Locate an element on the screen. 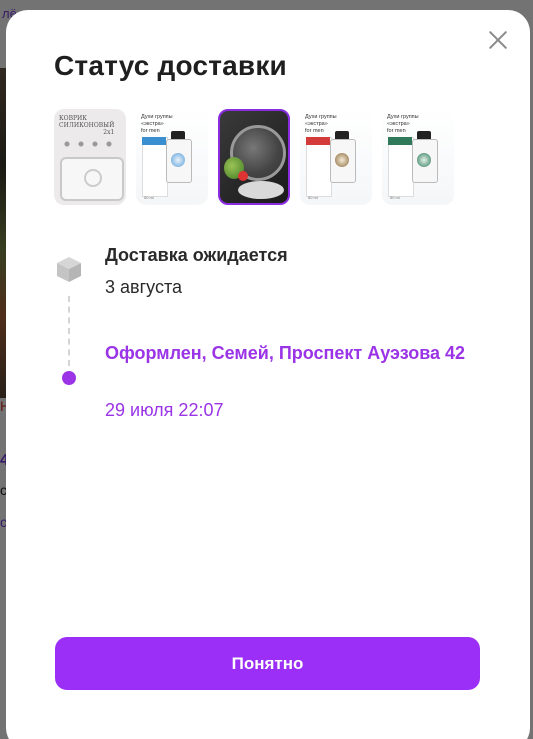  timeline-step-ordered-date: 29 июля 22:07 is located at coordinates (164, 410).